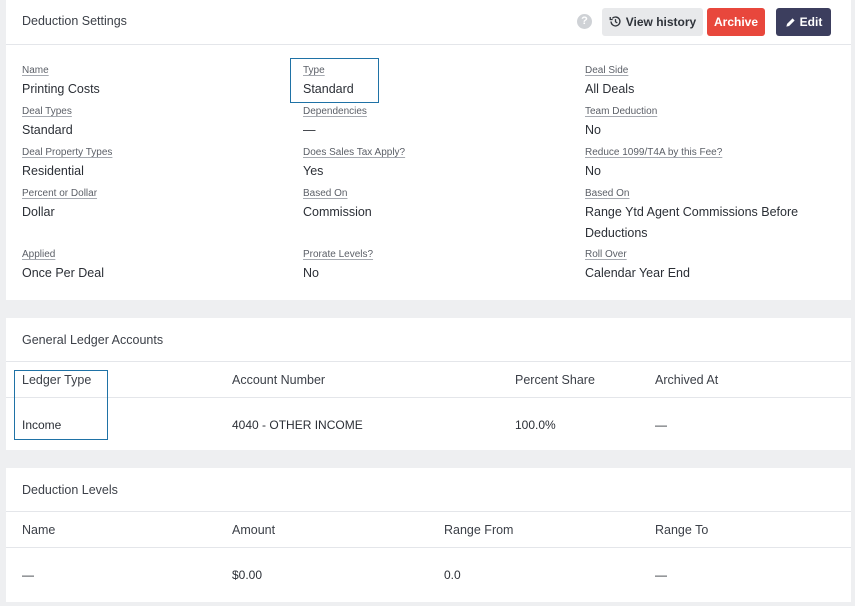 The height and width of the screenshot is (606, 855). Describe the element at coordinates (354, 152) in the screenshot. I see `sales-tax-label: Does Sales Tax Apply?` at that location.